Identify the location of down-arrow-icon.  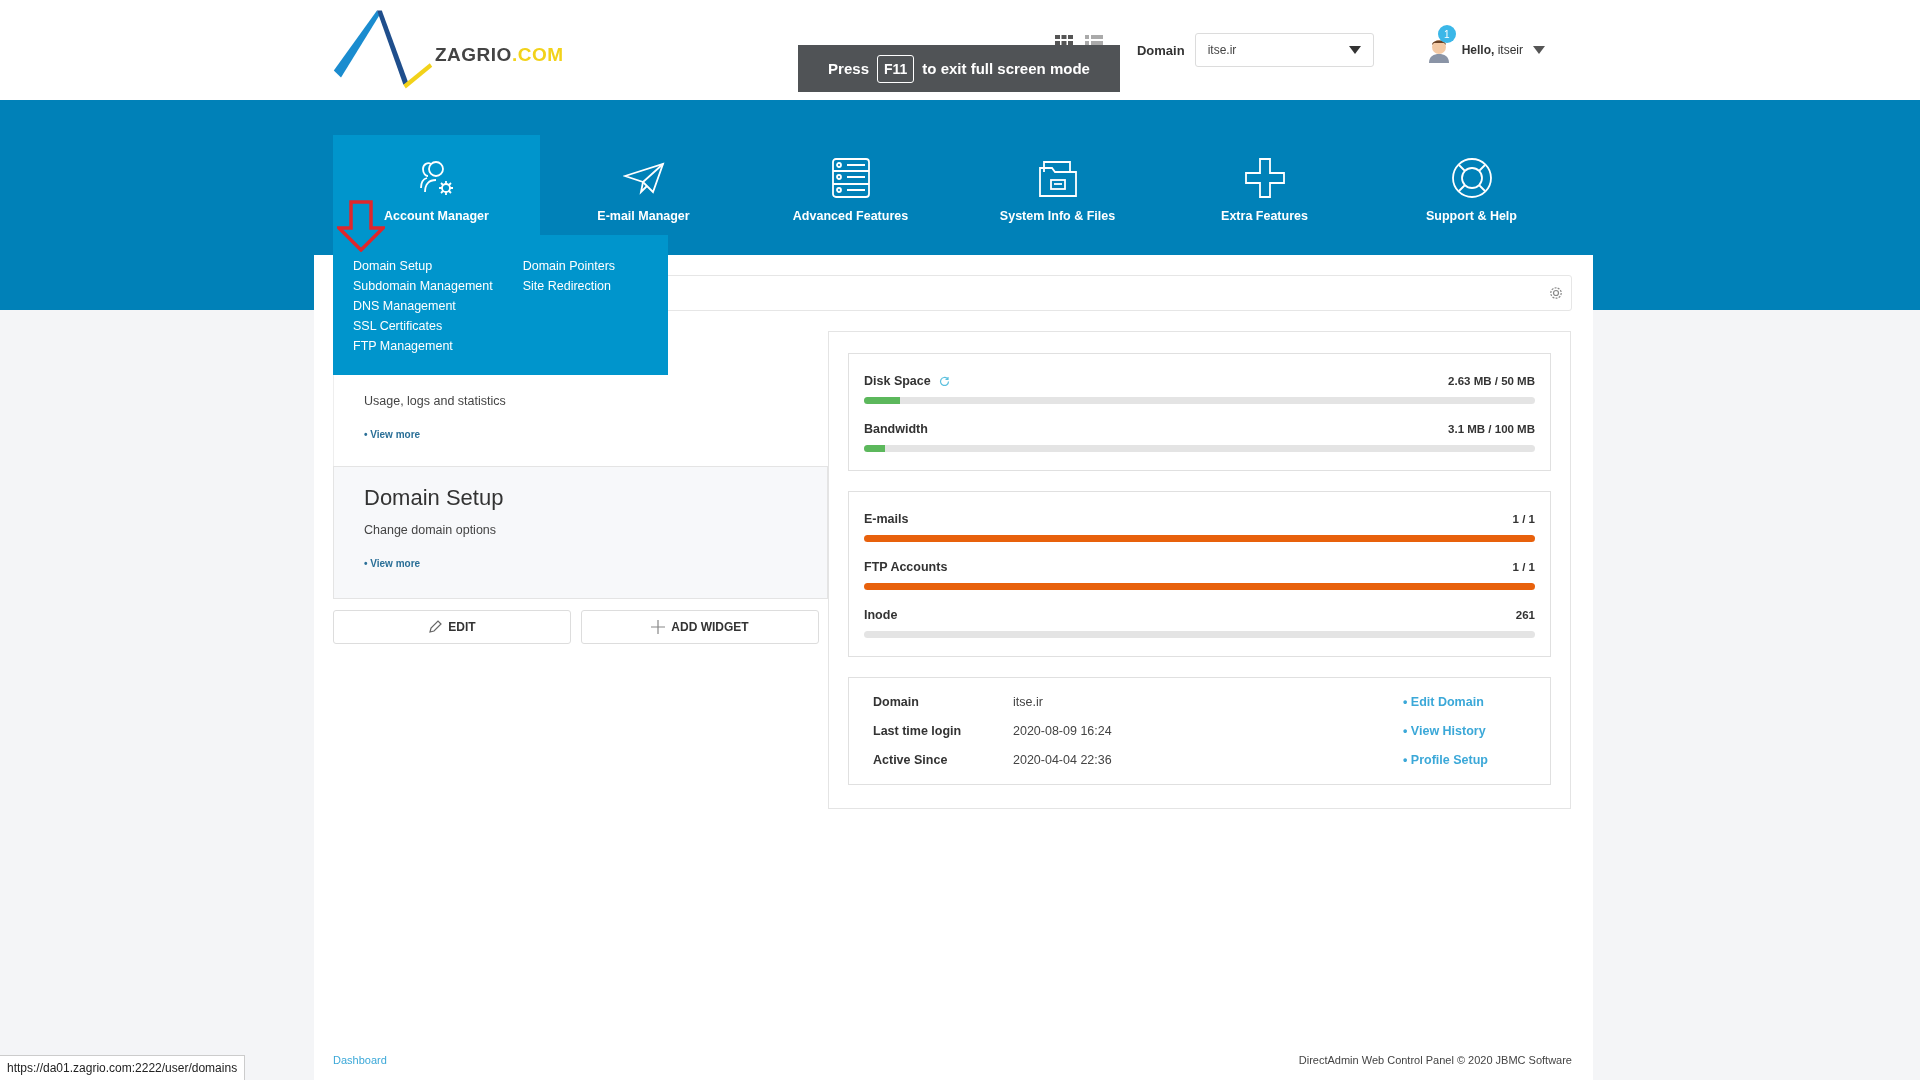
(361, 226).